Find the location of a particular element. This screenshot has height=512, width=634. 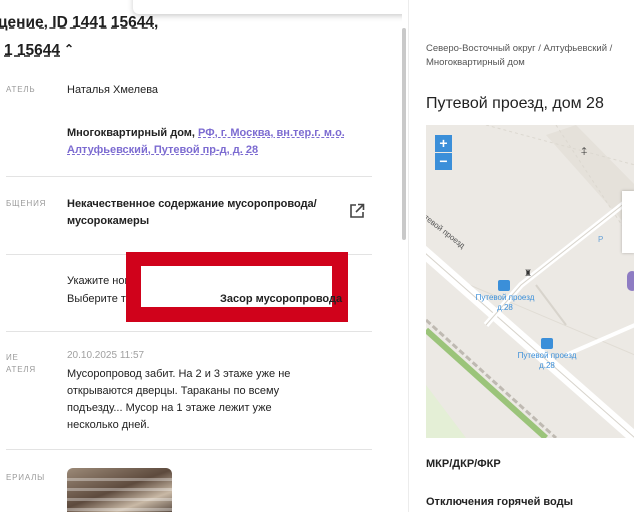

topic-label: БЩЕНИЯ is located at coordinates (26, 203).